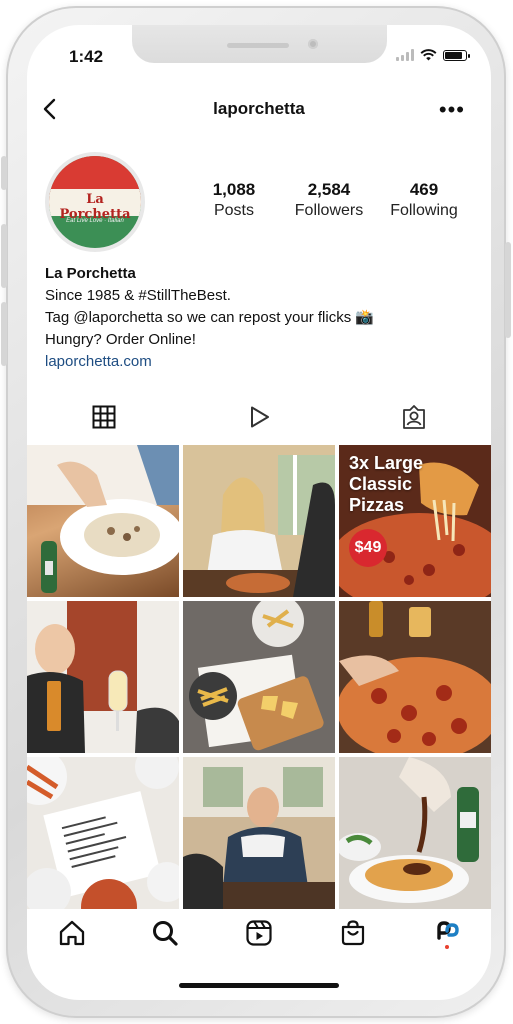 Image resolution: width=513 pixels, height=1024 pixels. I want to click on tab-tagged, so click(414, 417).